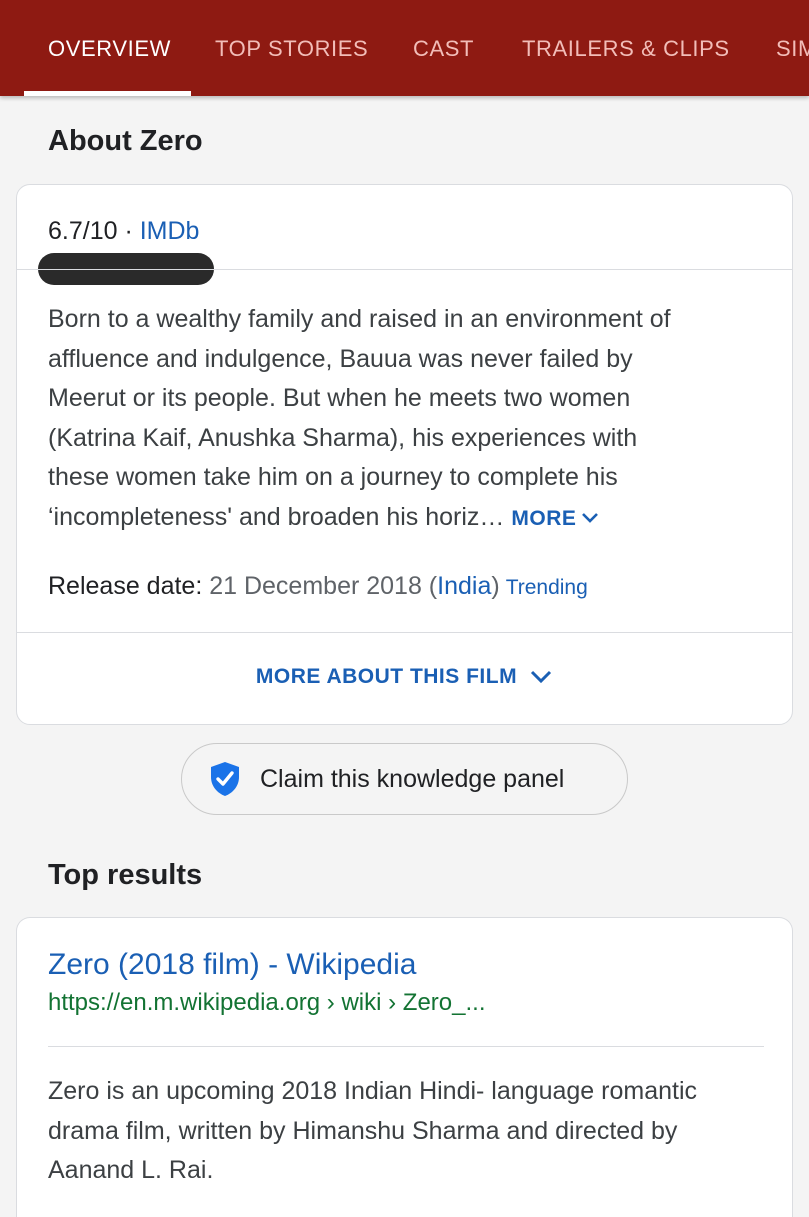  I want to click on tab-overview: OVERVIEW, so click(109, 49).